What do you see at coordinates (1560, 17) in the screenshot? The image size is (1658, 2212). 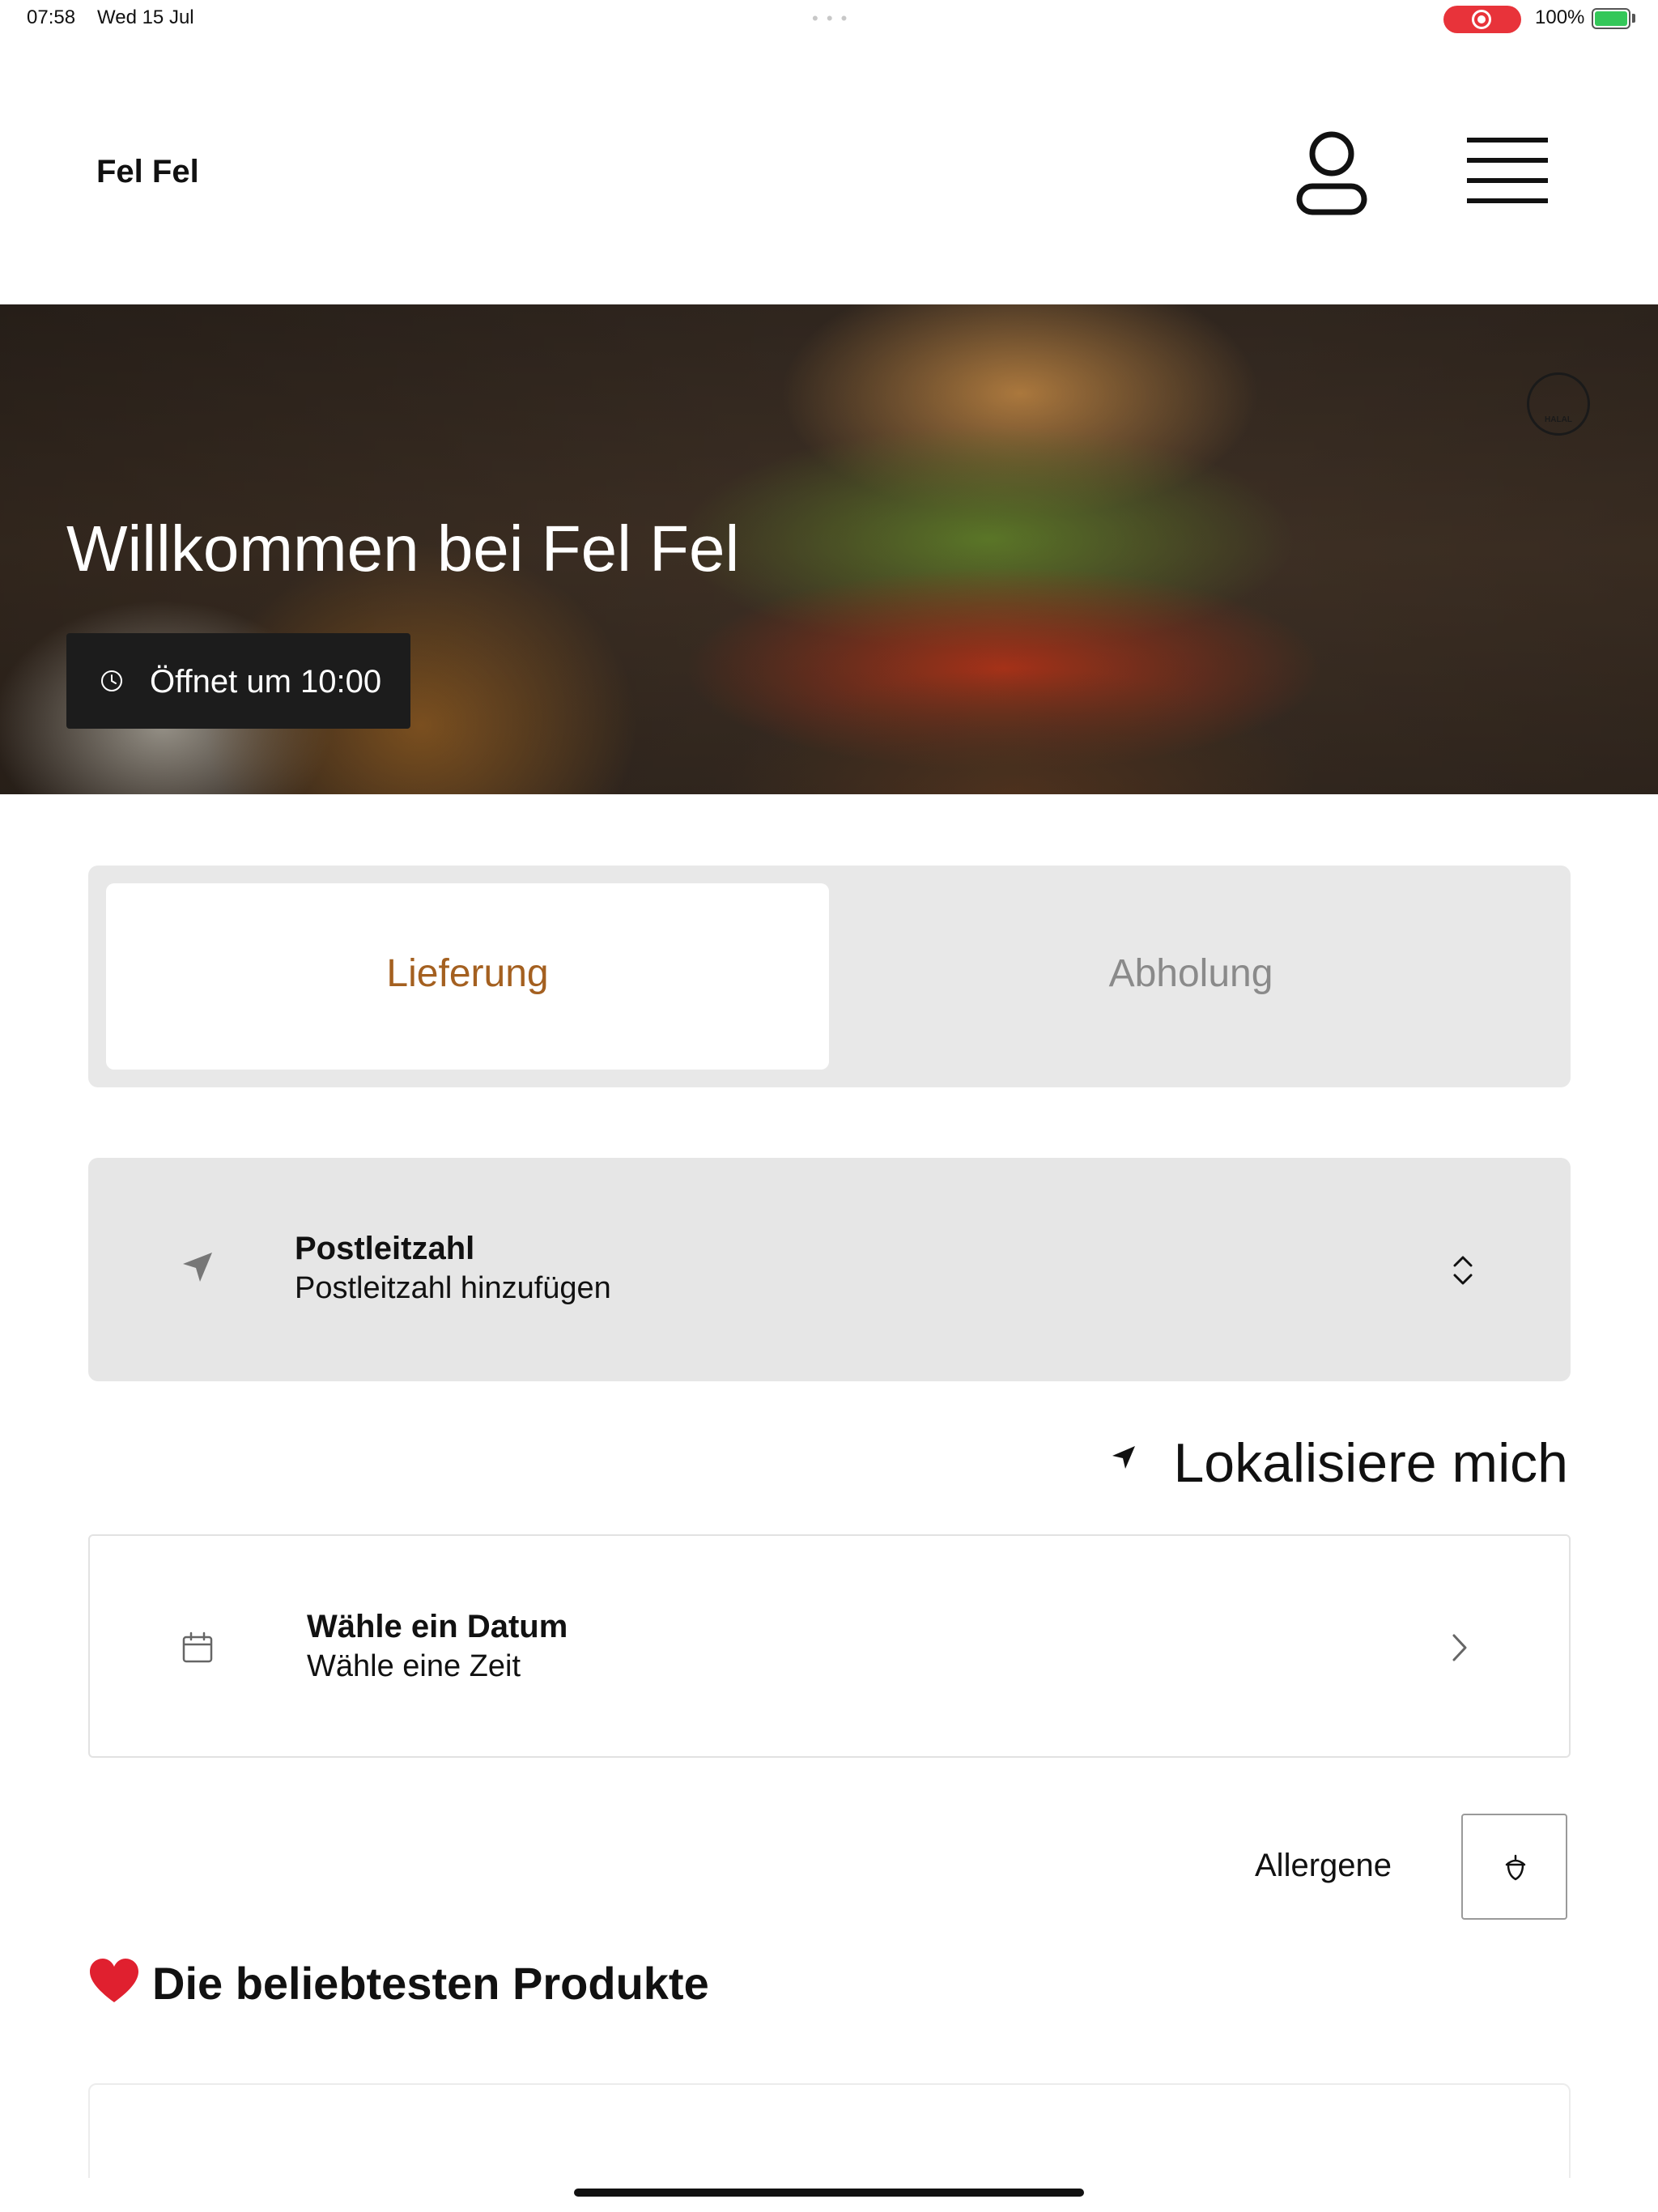 I see `battery-percent: 100%` at bounding box center [1560, 17].